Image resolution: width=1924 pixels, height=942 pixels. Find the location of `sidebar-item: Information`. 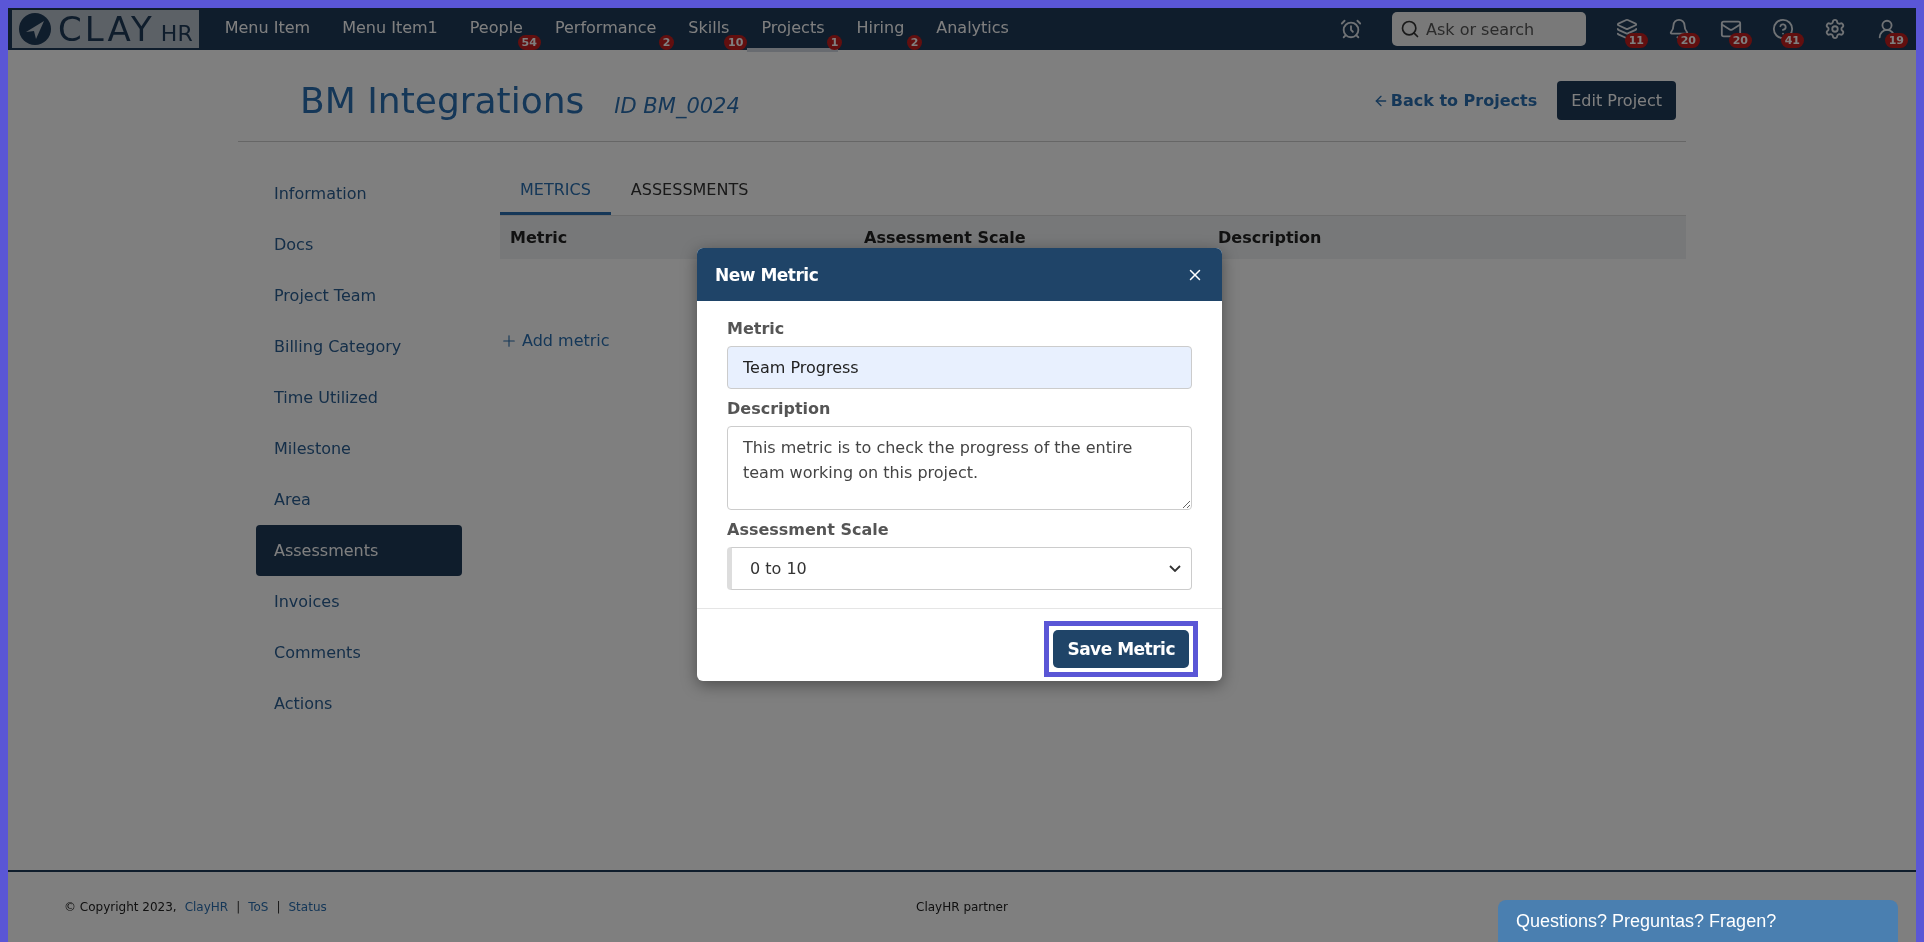

sidebar-item: Information is located at coordinates (359, 193).